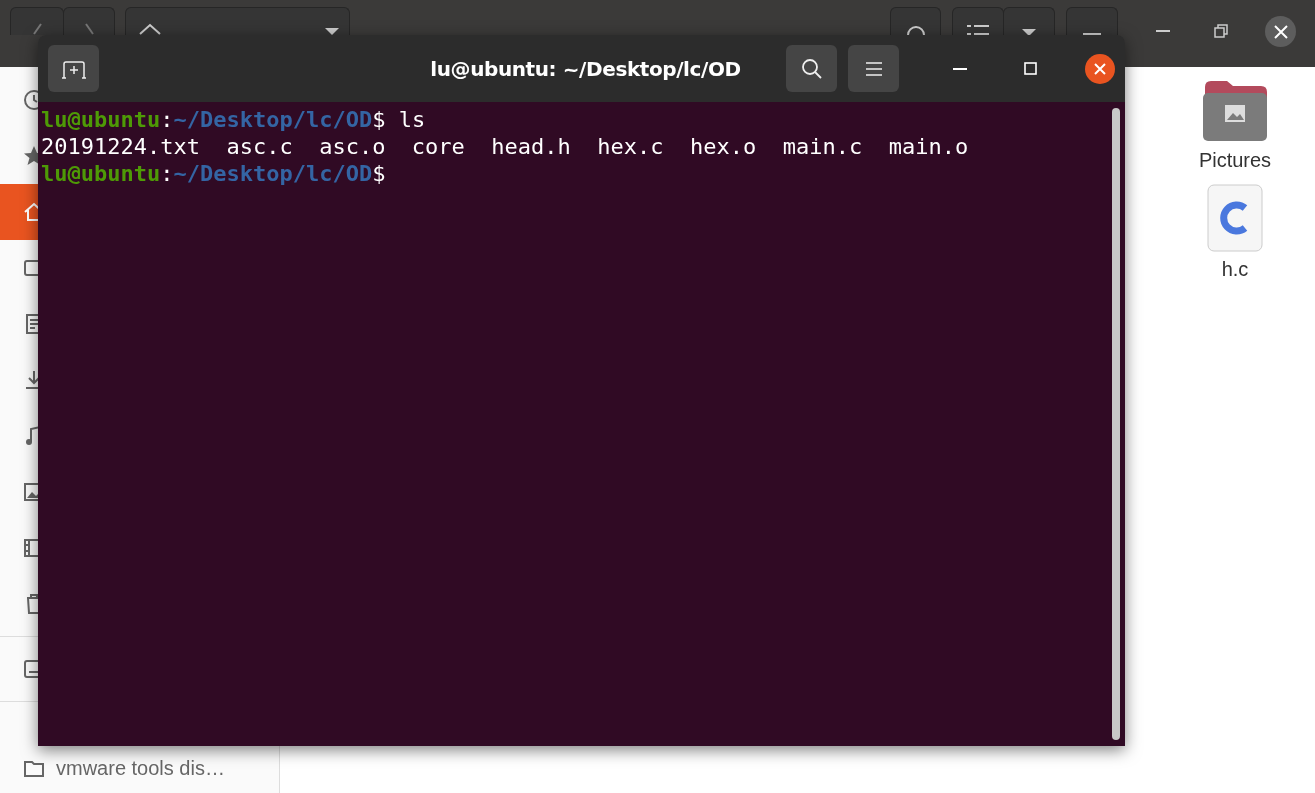  What do you see at coordinates (1235, 160) in the screenshot?
I see `file-name: Pictures` at bounding box center [1235, 160].